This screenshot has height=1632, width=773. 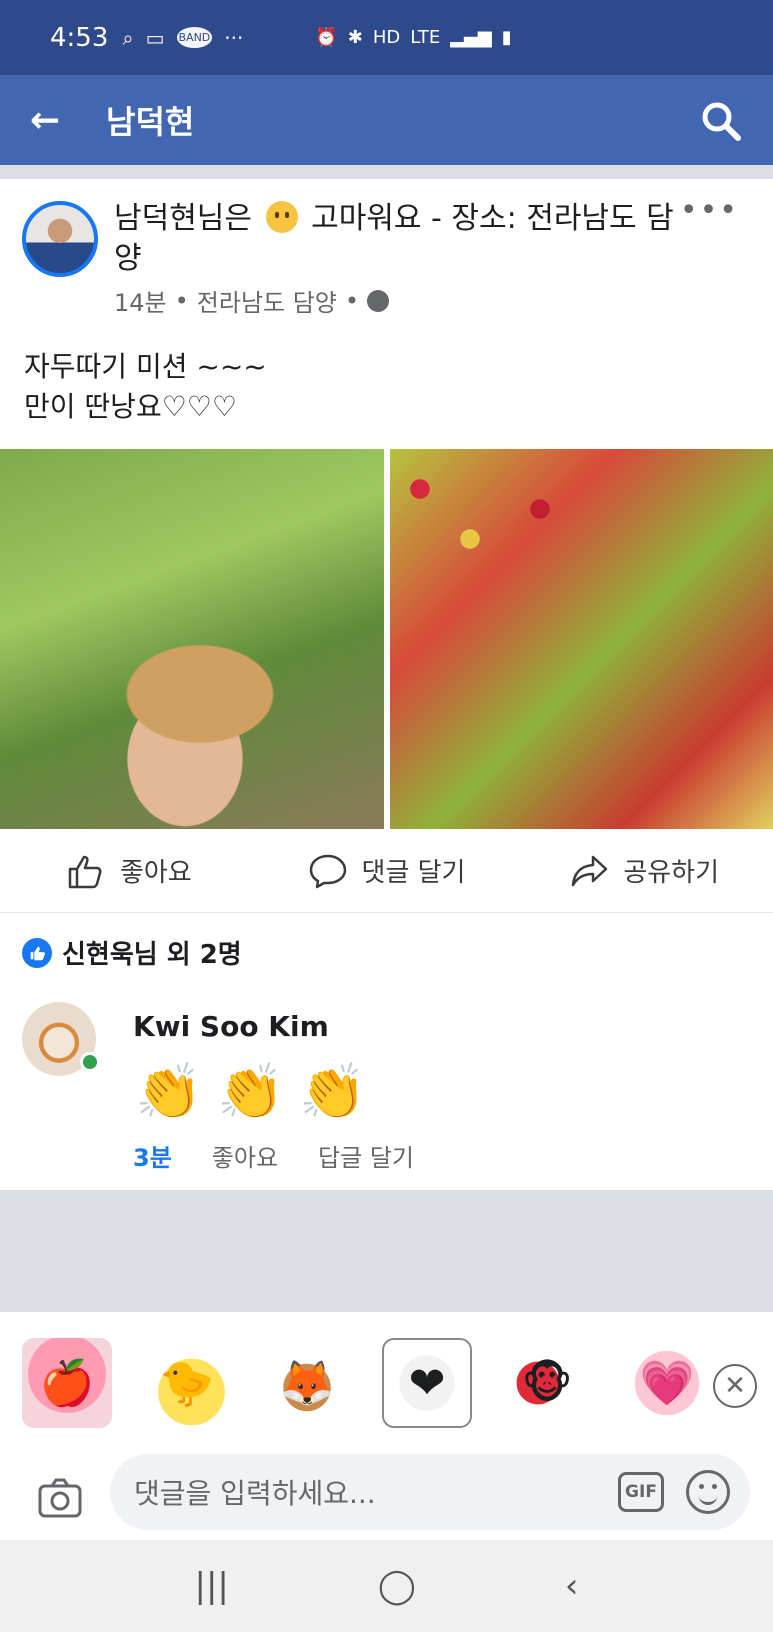 What do you see at coordinates (152, 955) in the screenshot?
I see `reactions-text: 신현욱님 외 2명` at bounding box center [152, 955].